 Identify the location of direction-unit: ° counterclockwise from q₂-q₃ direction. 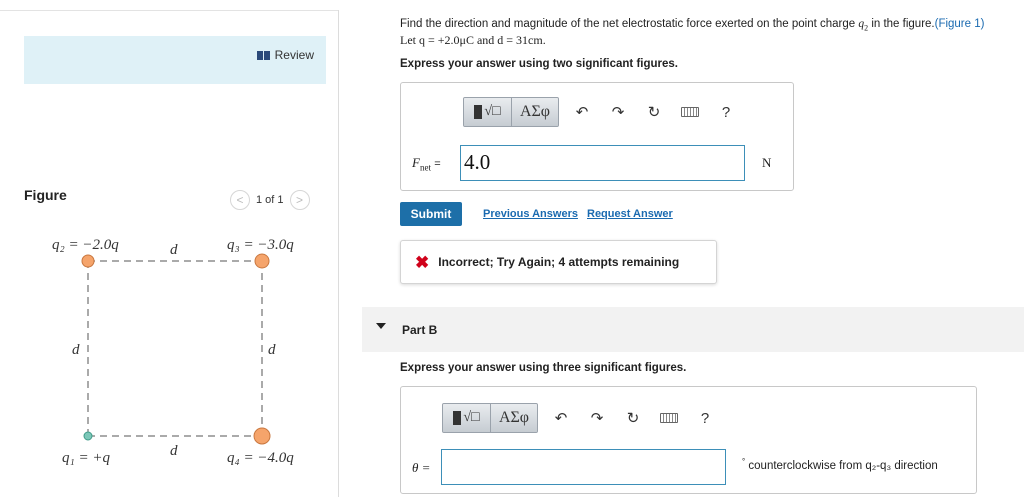
(840, 464).